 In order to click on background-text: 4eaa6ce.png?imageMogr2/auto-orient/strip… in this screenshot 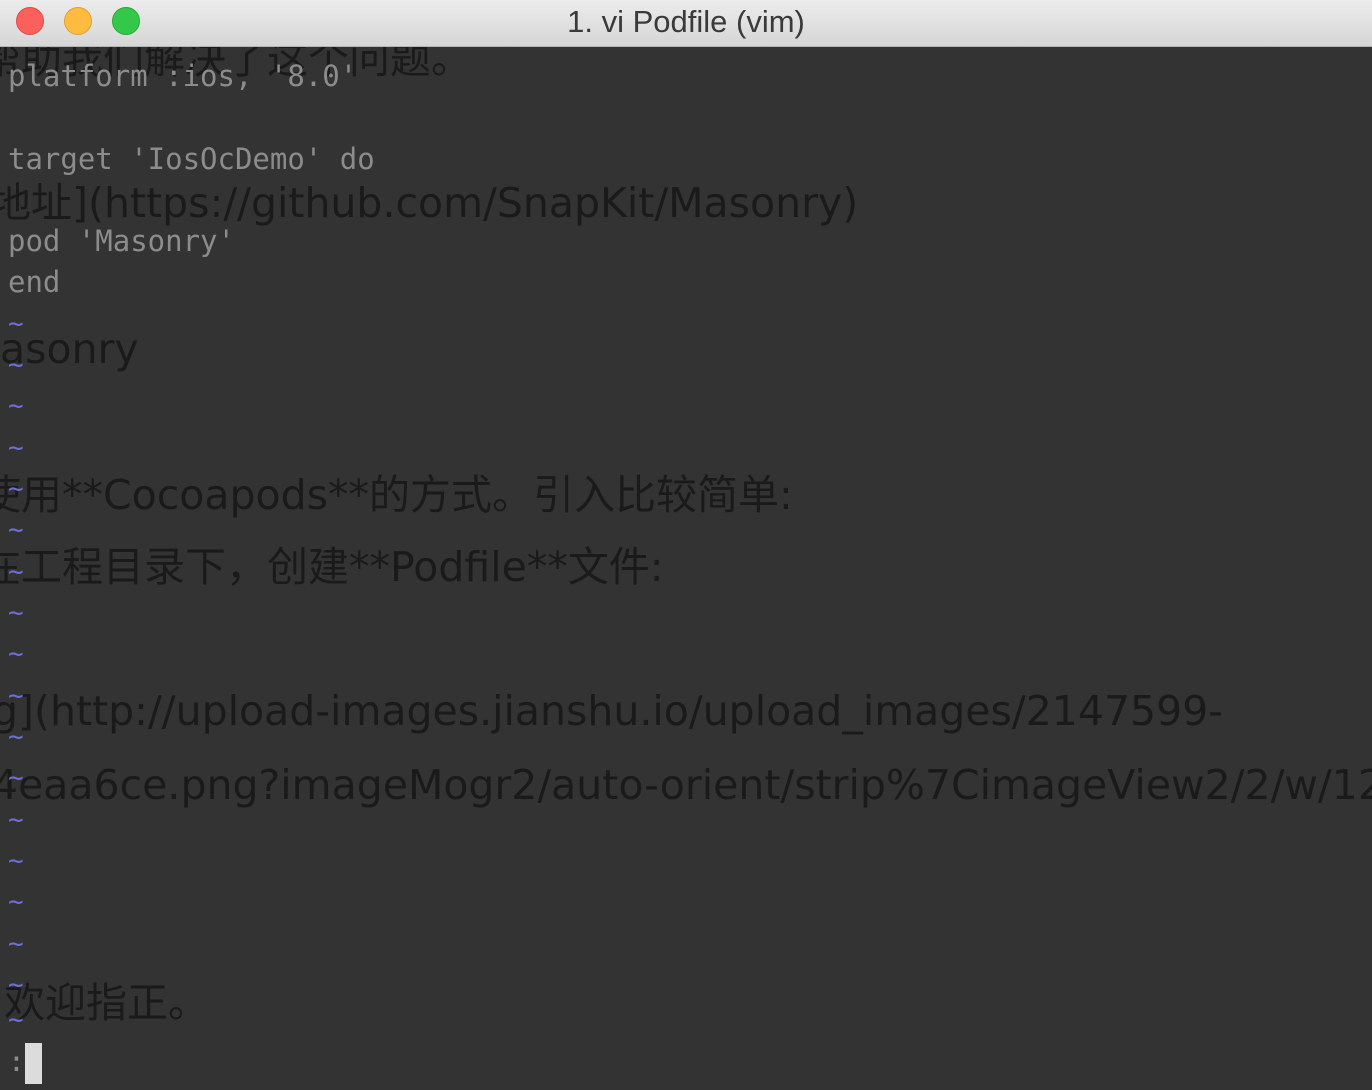, I will do `click(686, 785)`.